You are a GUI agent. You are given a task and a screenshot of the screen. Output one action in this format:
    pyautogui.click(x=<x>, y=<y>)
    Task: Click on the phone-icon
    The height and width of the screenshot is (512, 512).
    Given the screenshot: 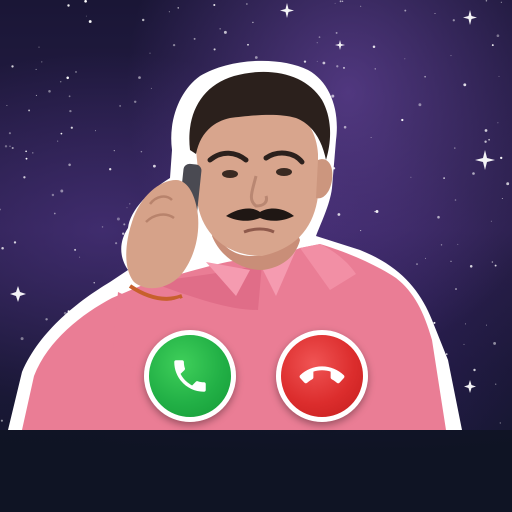 What is the action you would take?
    pyautogui.click(x=190, y=376)
    